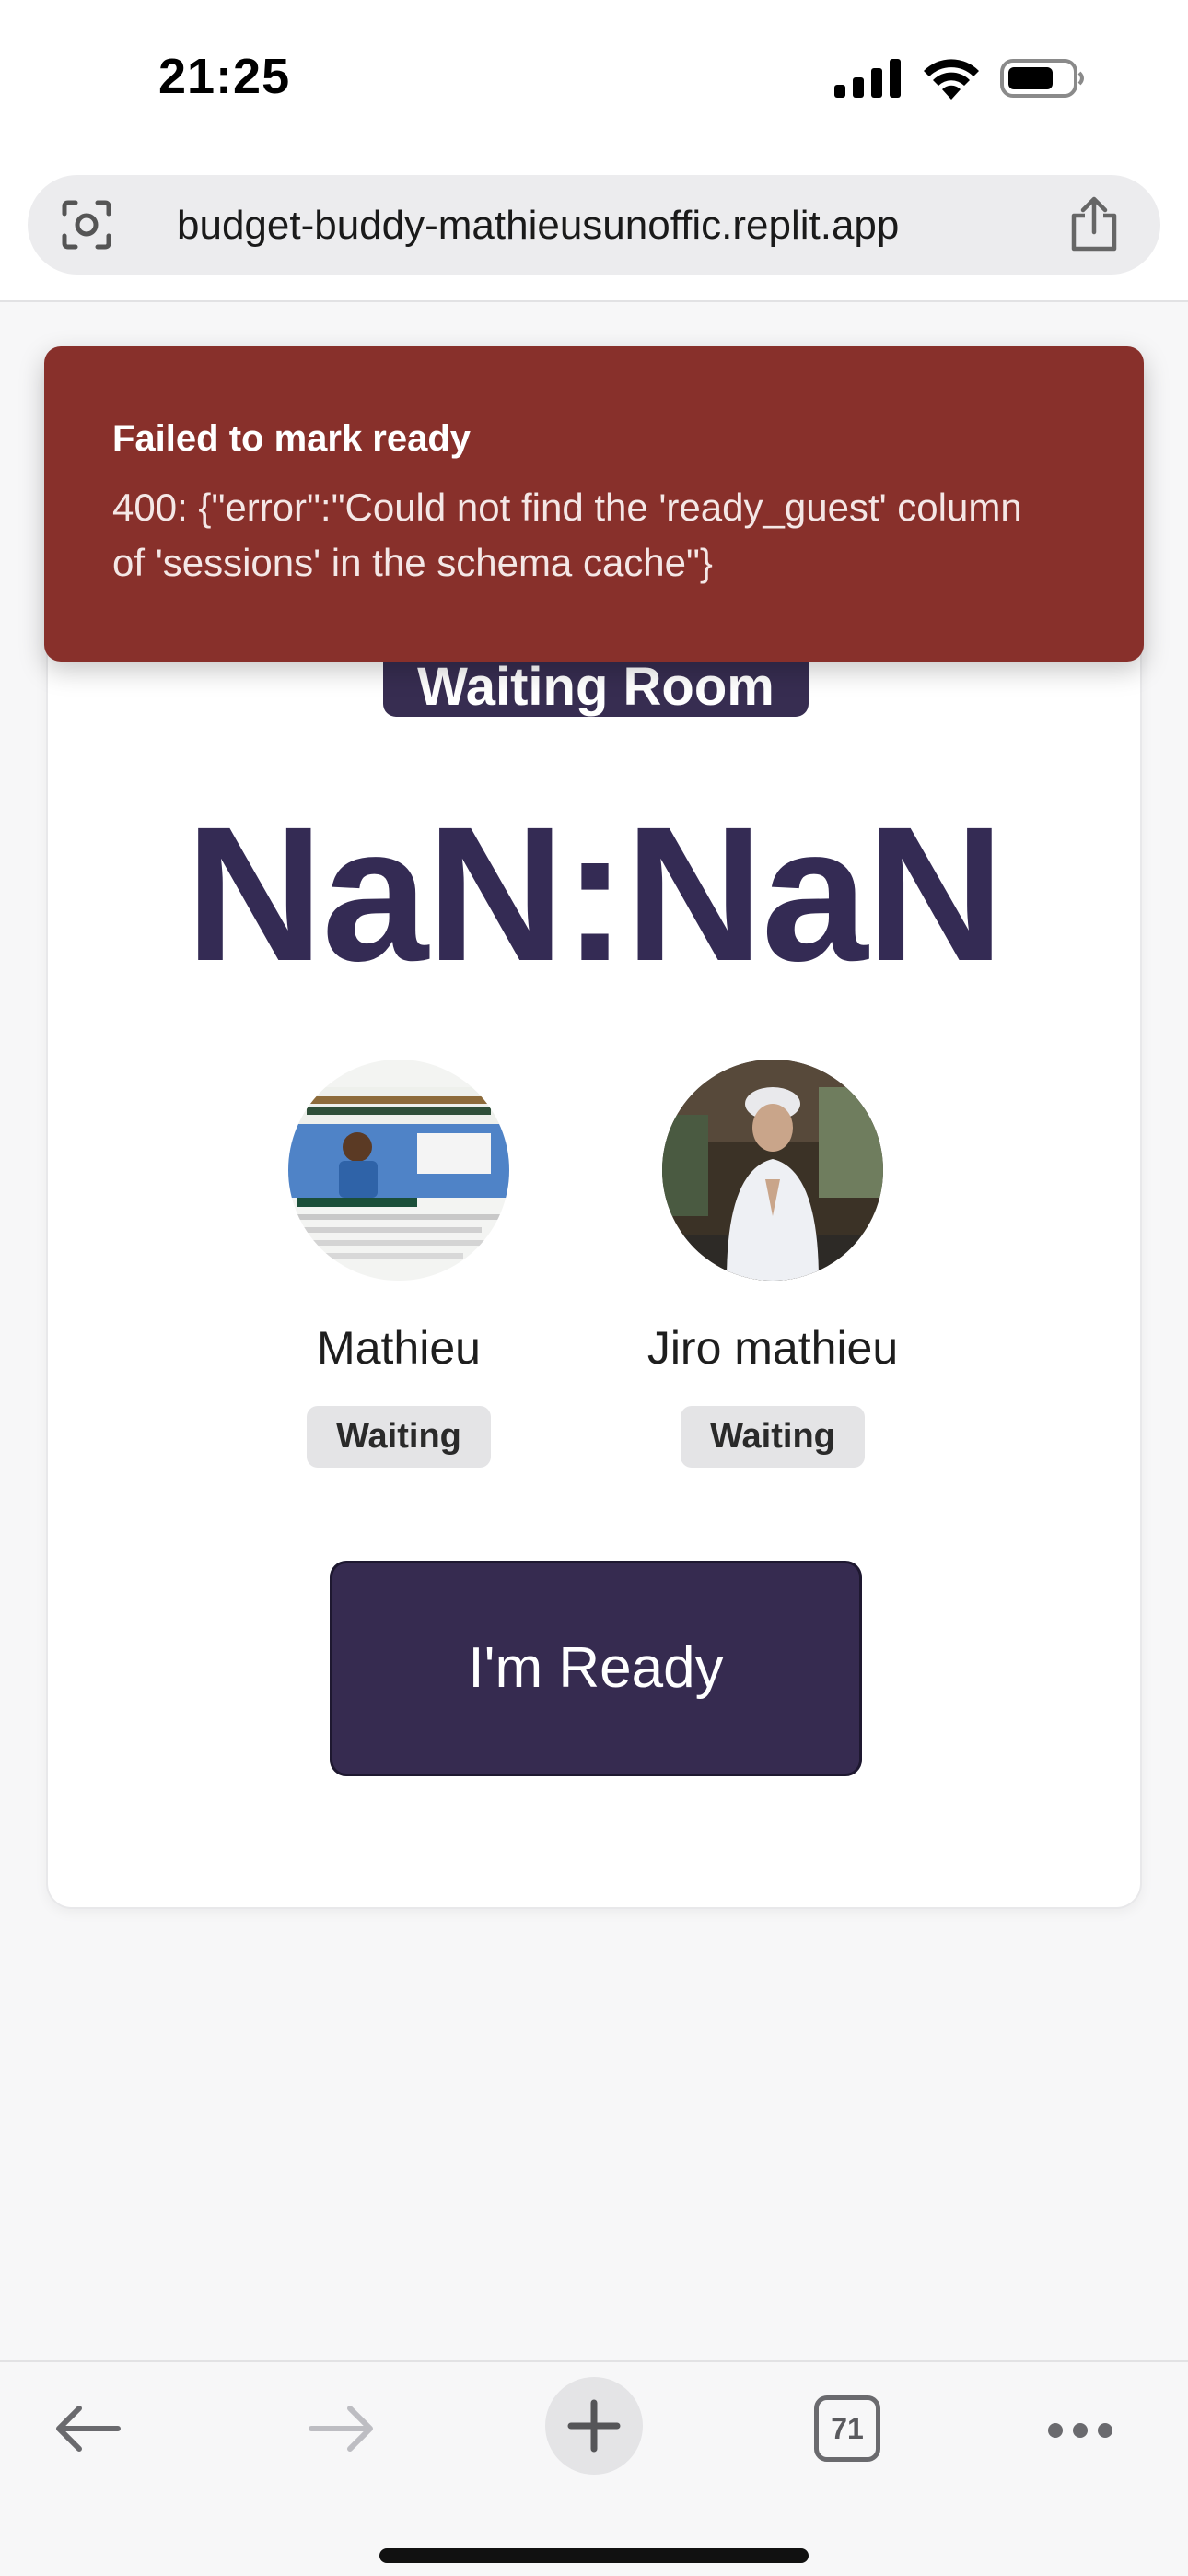  Describe the element at coordinates (951, 79) in the screenshot. I see `wifi-icon` at that location.